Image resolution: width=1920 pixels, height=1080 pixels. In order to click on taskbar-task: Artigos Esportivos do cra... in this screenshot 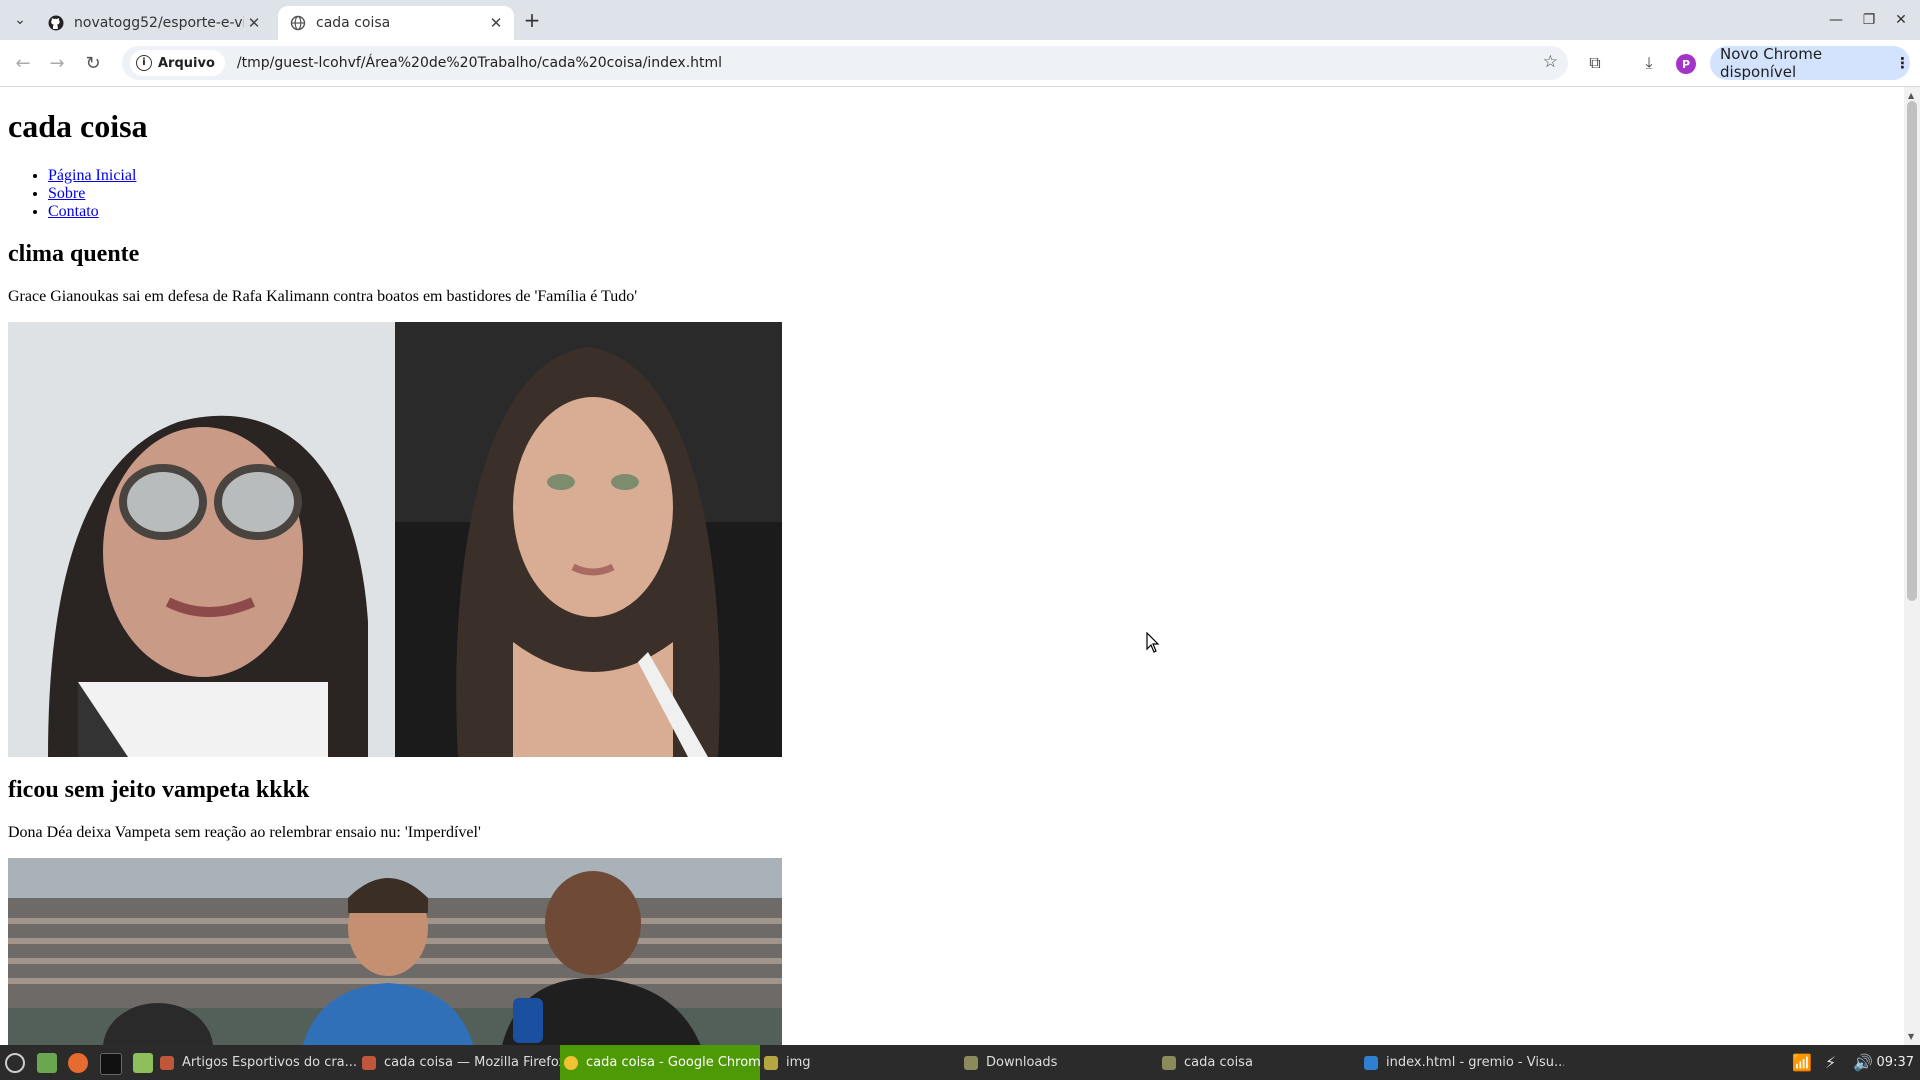, I will do `click(260, 1062)`.